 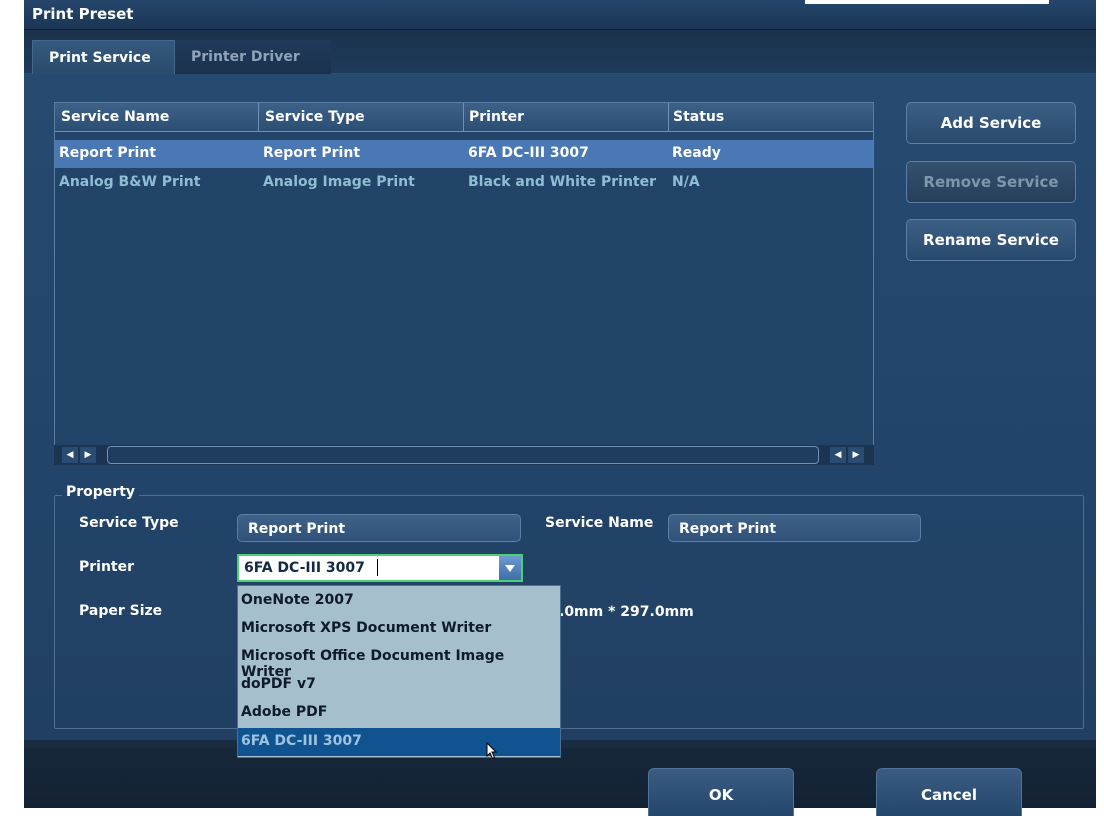 I want to click on column-header-service-name: Service Name, so click(x=115, y=117).